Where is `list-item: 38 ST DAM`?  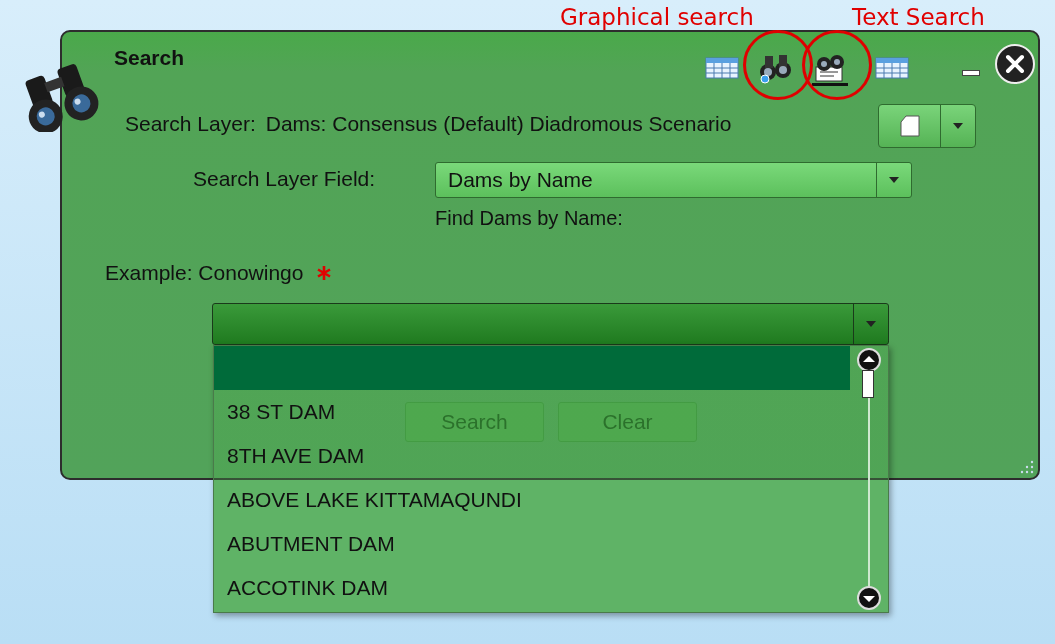 list-item: 38 ST DAM is located at coordinates (275, 412).